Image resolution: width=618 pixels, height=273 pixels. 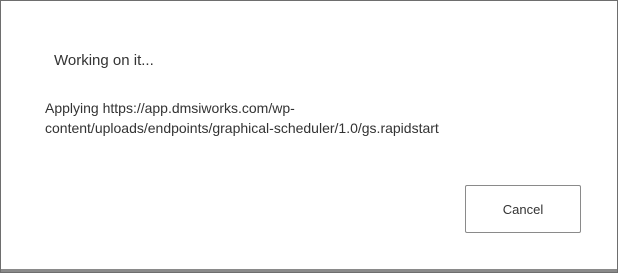 What do you see at coordinates (170, 108) in the screenshot?
I see `progress-message-line-1: Applying https://app.dmsiworks.com/wp-` at bounding box center [170, 108].